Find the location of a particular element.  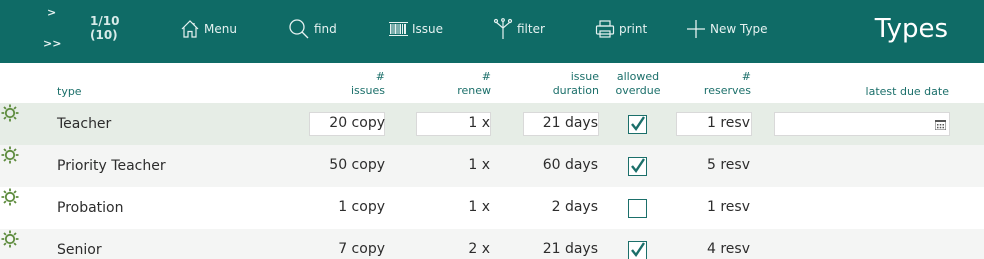

menu-button: Menu is located at coordinates (208, 29).